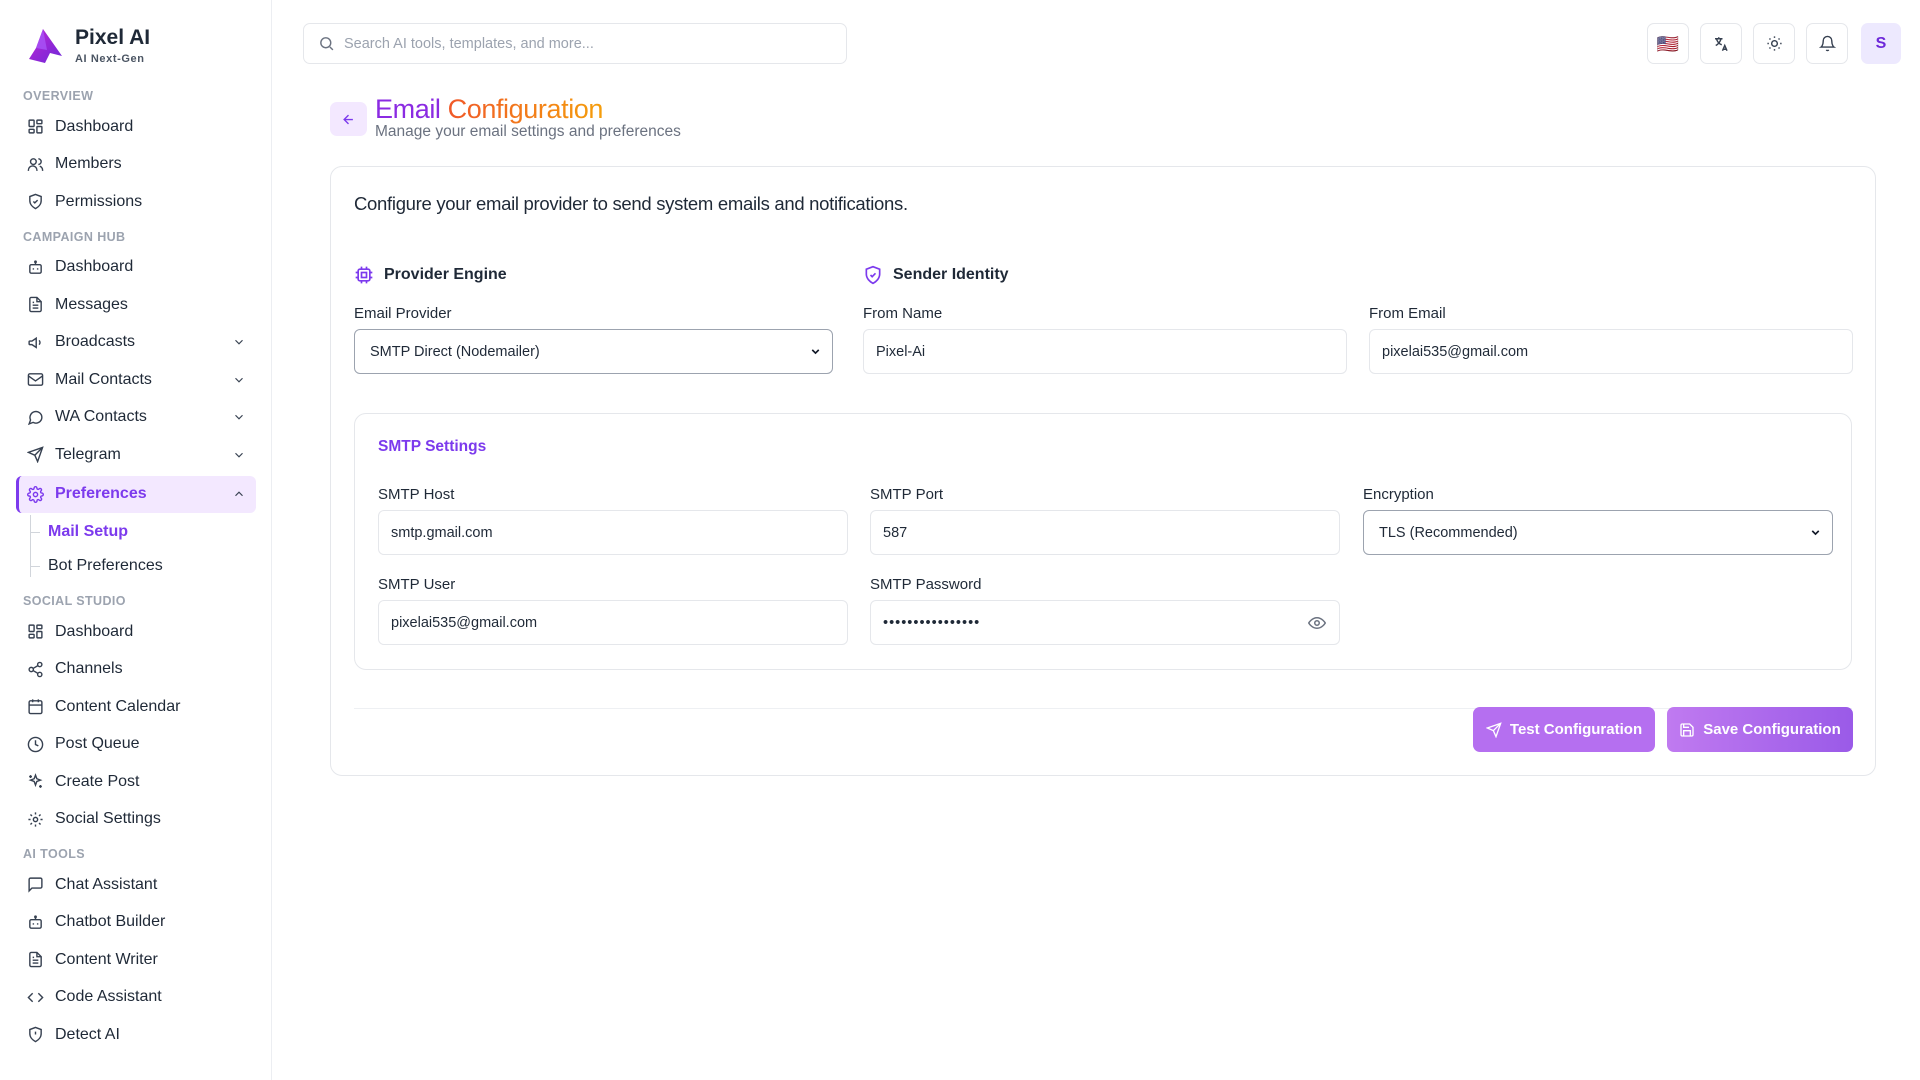 This screenshot has width=1920, height=1080. What do you see at coordinates (445, 274) in the screenshot?
I see `provider-engine-title: Provider Engine` at bounding box center [445, 274].